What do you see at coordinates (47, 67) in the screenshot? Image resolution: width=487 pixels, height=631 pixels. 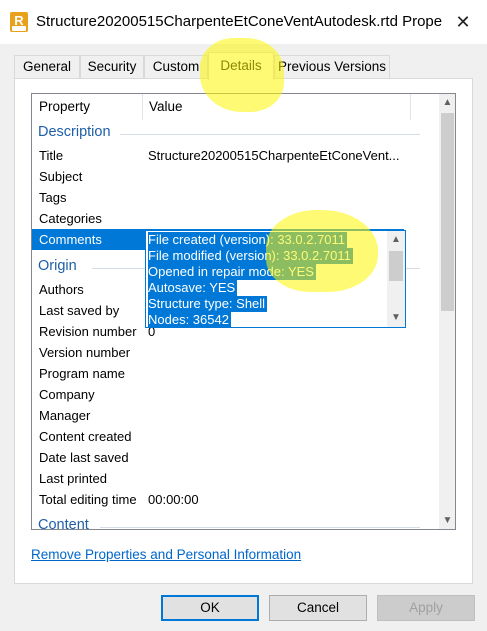 I see `tab-general: General` at bounding box center [47, 67].